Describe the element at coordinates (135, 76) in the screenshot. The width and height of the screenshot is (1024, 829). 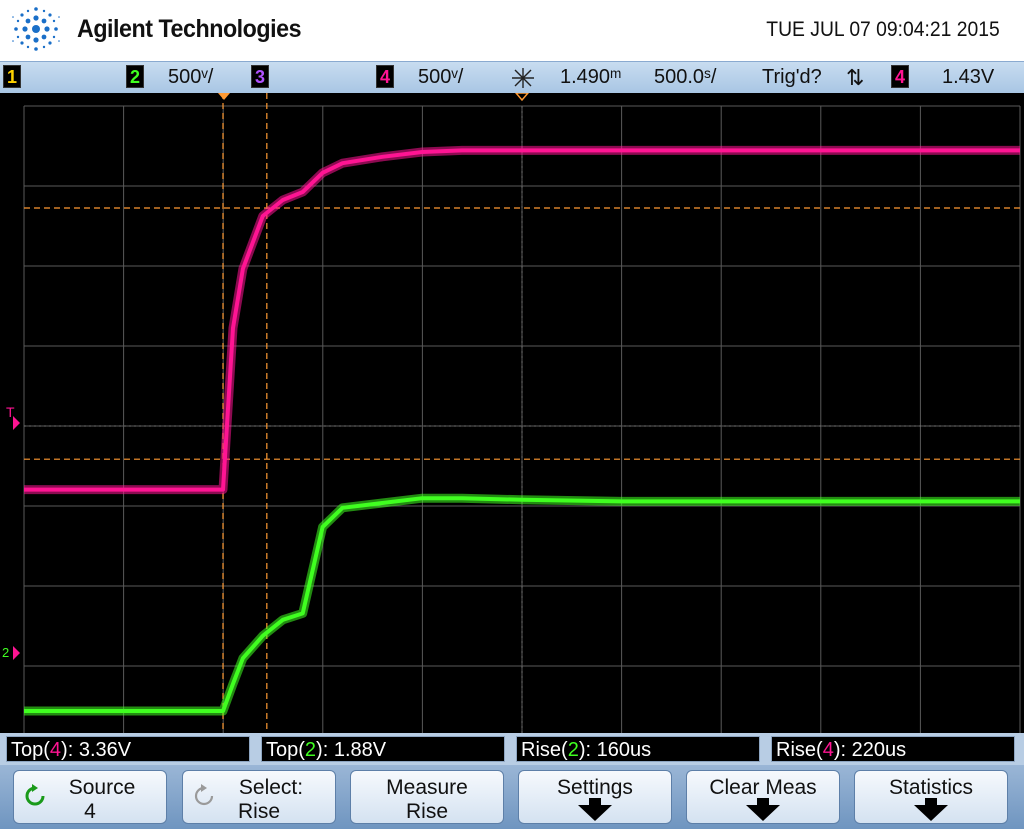
I see `channel-2-indicator: 2` at that location.